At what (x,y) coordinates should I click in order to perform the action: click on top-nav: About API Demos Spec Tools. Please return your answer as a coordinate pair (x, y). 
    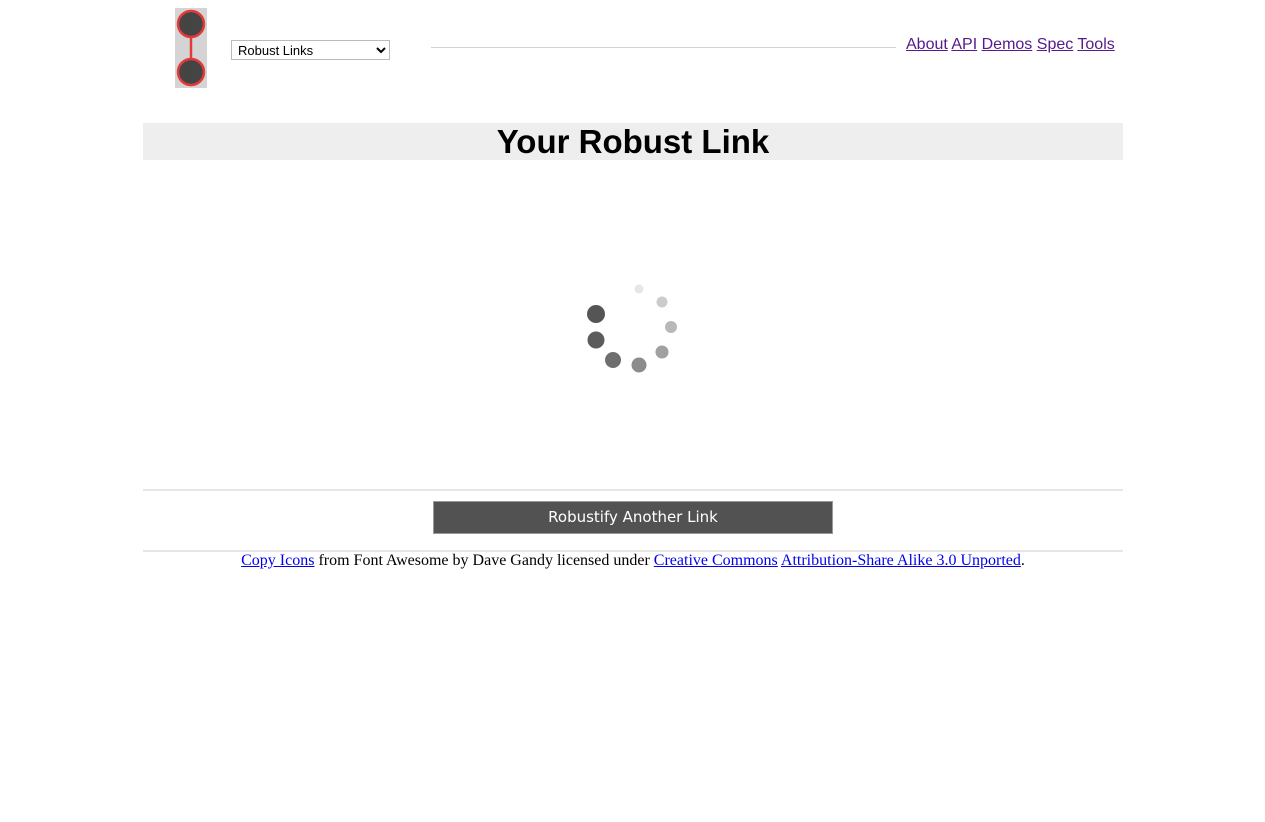
    Looking at the image, I should click on (1010, 45).